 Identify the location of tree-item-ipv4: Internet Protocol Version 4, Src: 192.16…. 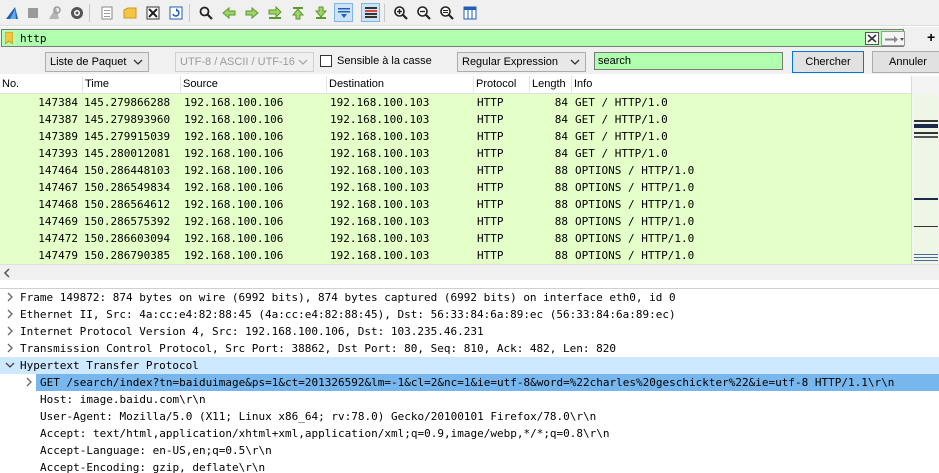
(469, 331).